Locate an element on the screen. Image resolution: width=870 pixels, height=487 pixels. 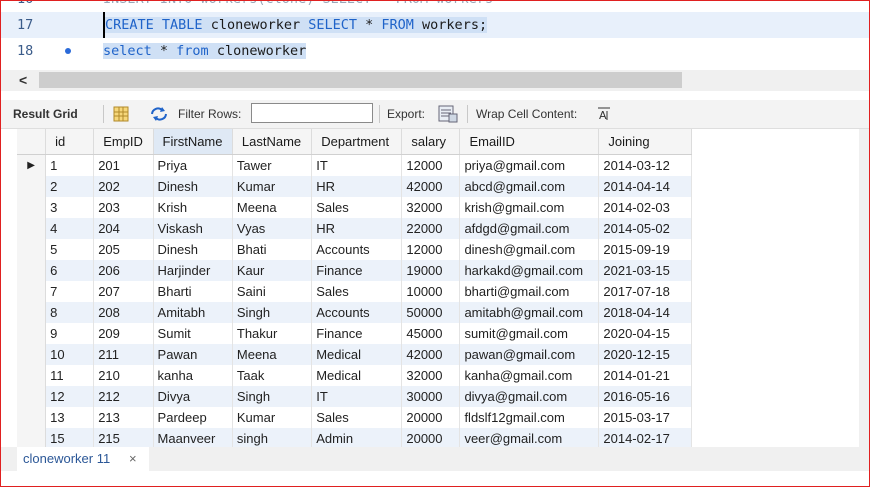
table-cell: 203 is located at coordinates (123, 207).